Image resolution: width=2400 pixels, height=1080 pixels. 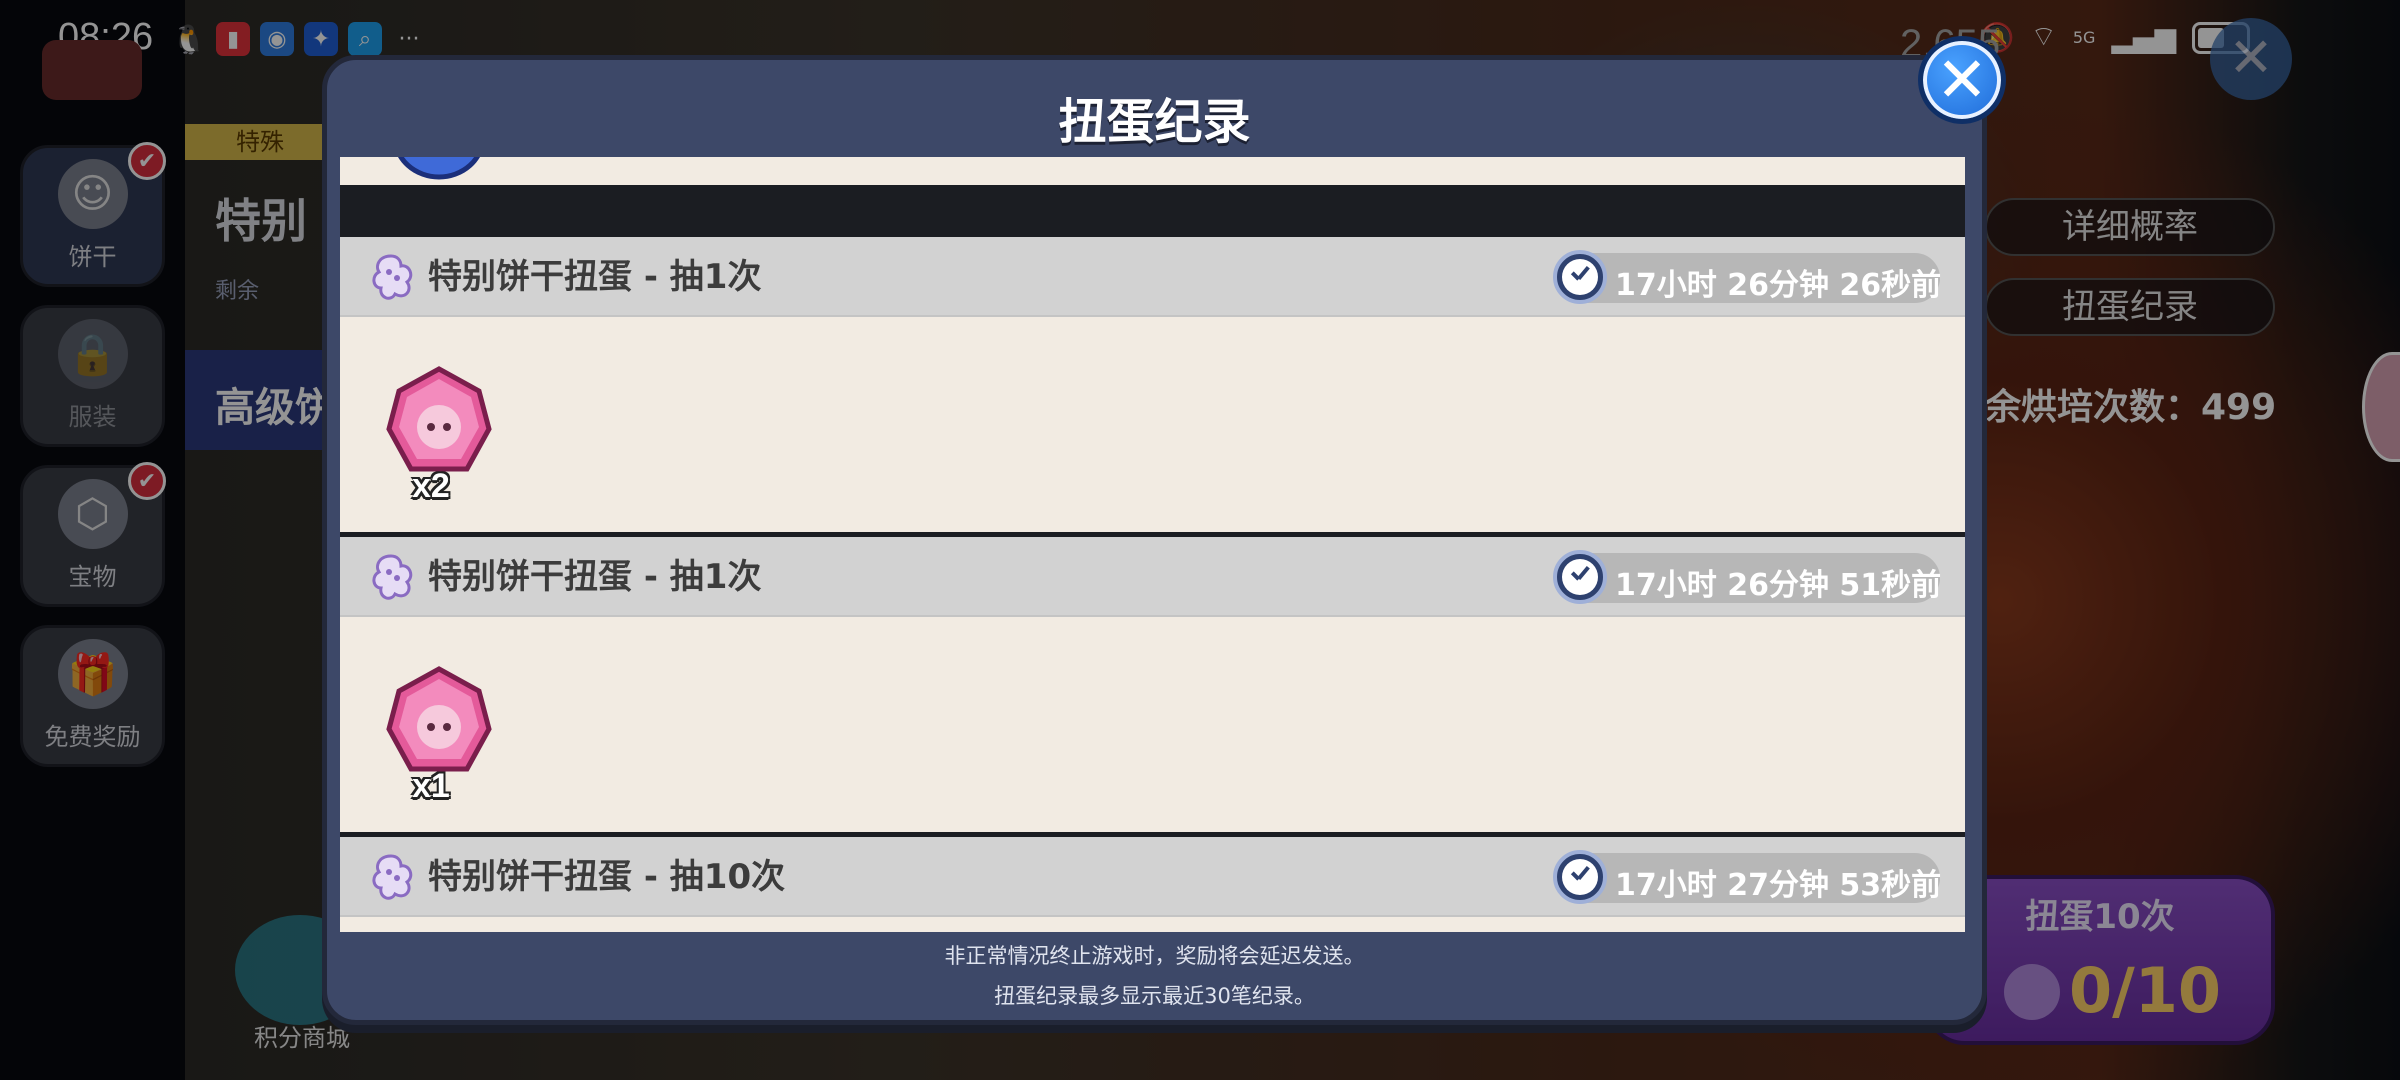 I want to click on reward-quantity: x1, so click(x=431, y=786).